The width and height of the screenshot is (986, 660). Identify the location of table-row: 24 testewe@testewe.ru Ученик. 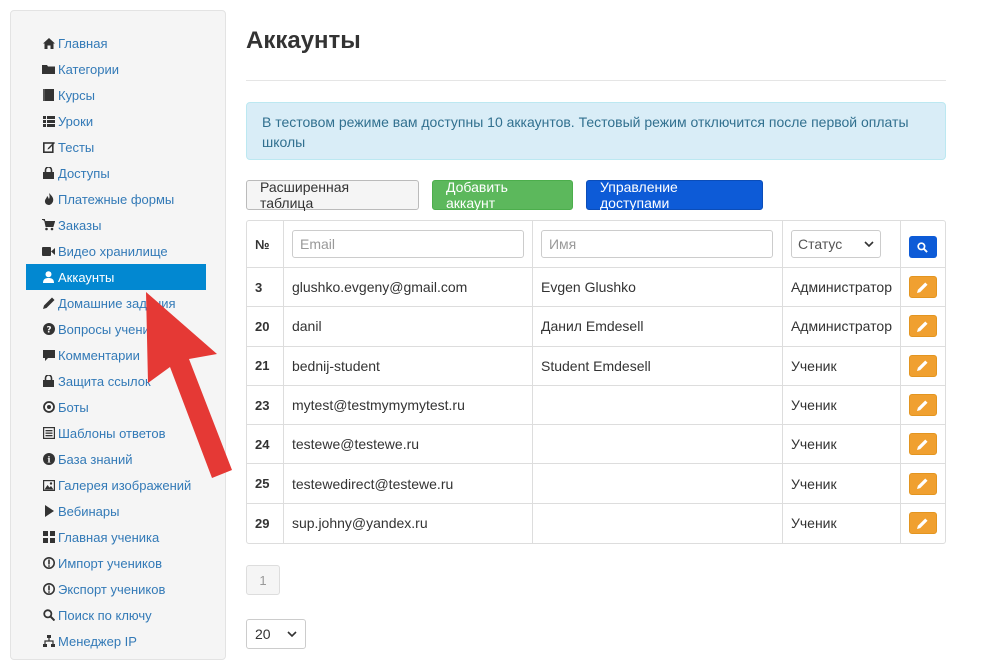
(596, 445).